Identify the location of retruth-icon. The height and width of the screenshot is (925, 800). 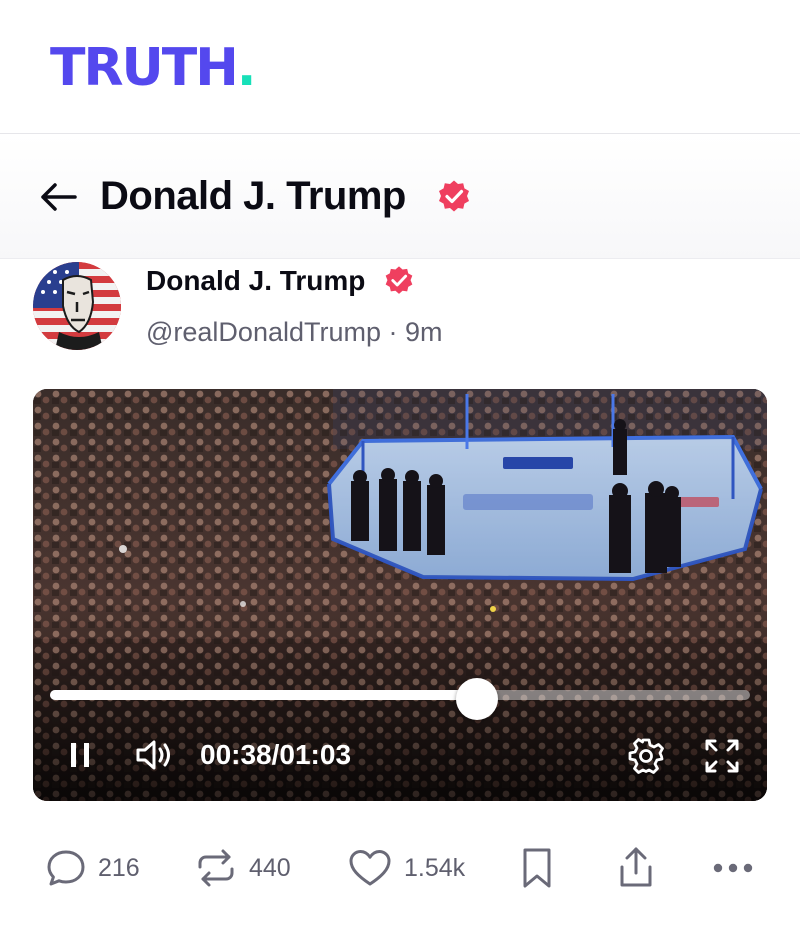
(216, 868).